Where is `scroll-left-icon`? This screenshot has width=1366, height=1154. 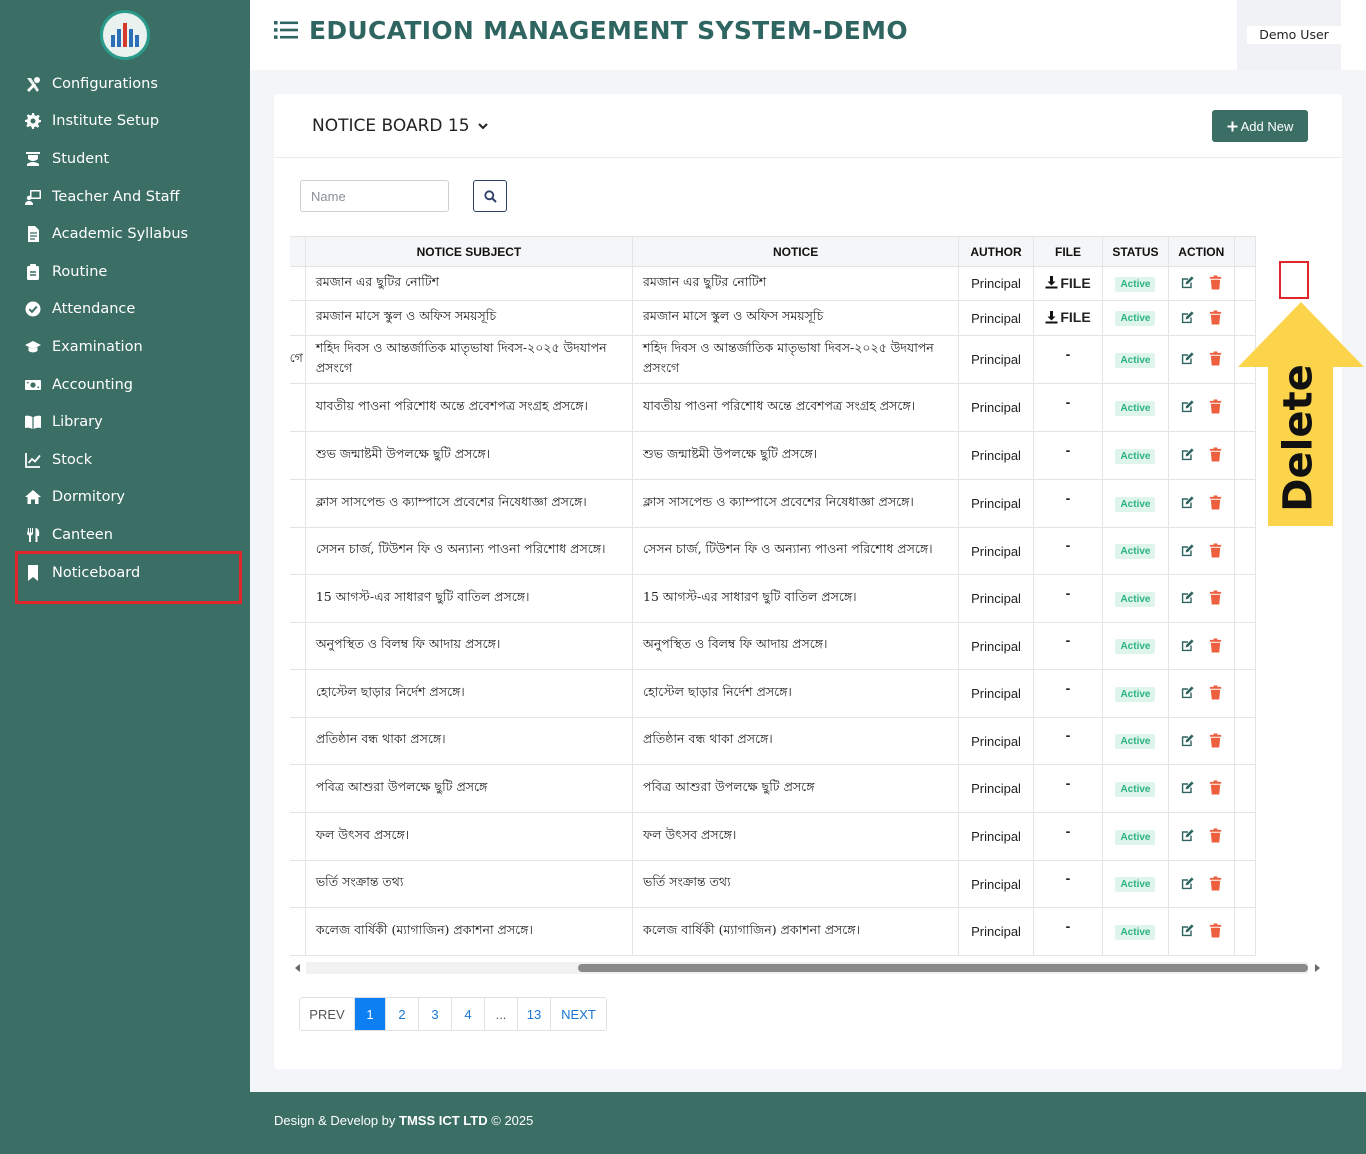
scroll-left-icon is located at coordinates (297, 968).